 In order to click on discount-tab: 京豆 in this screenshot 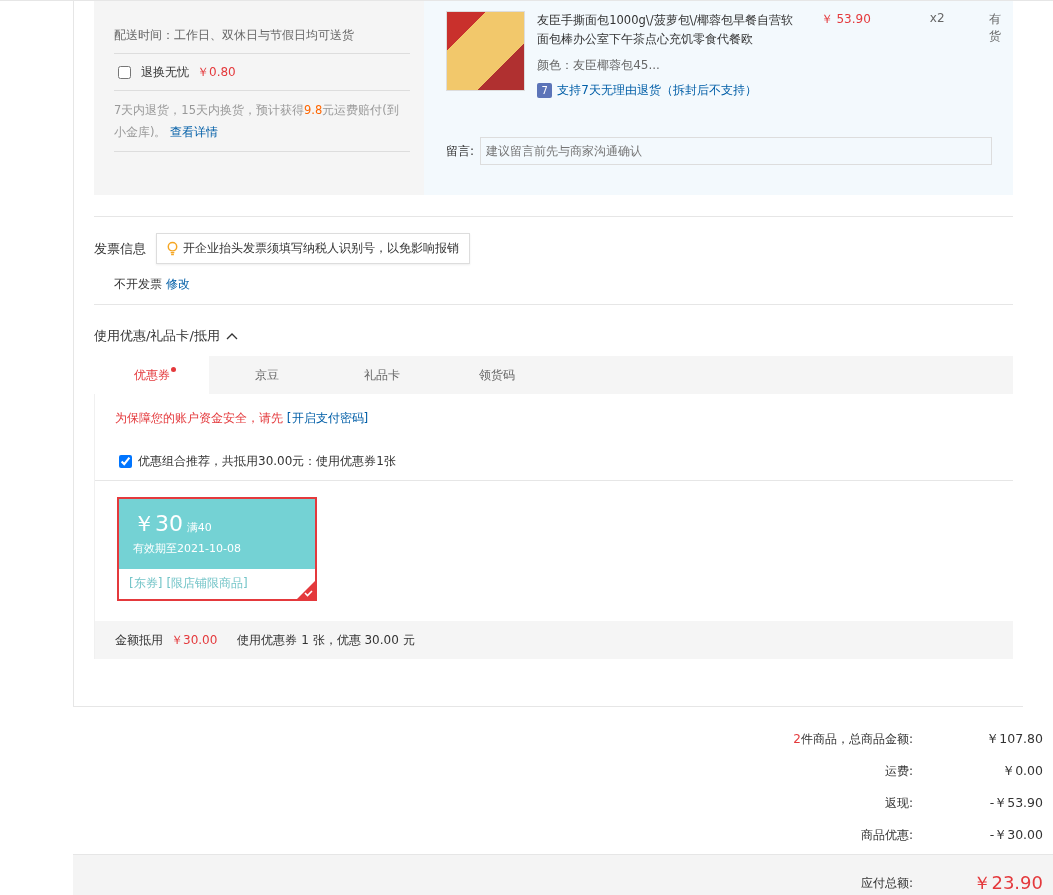, I will do `click(266, 375)`.